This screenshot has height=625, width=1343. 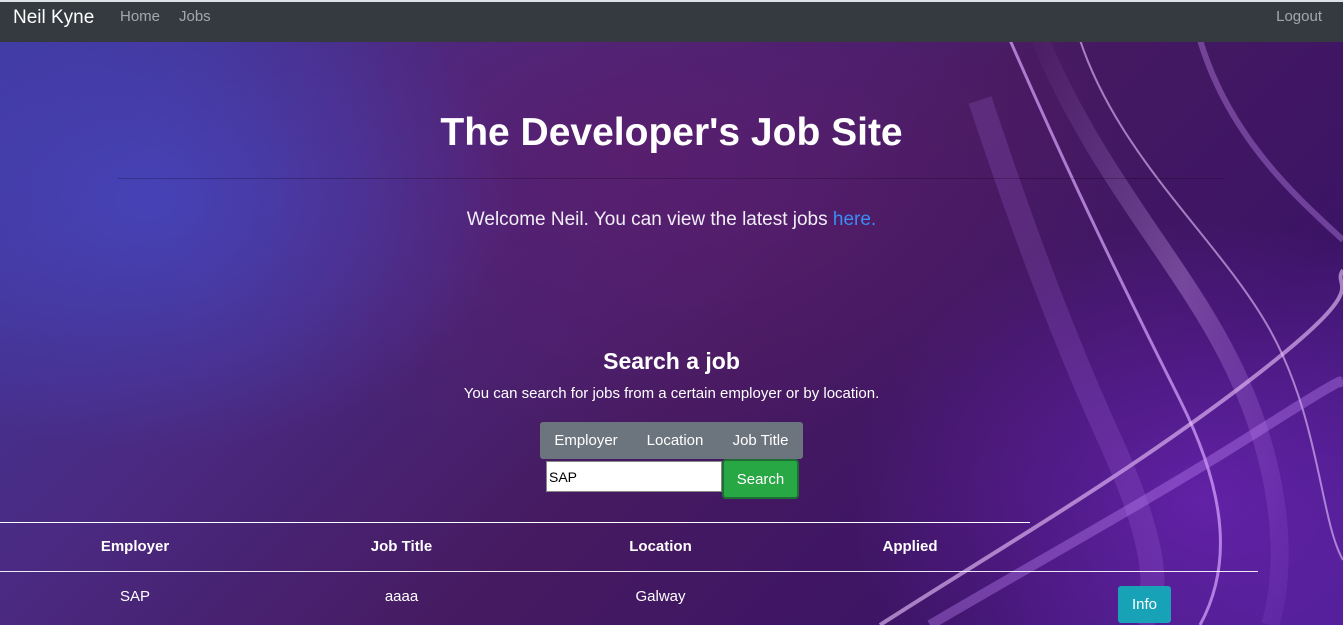 I want to click on cell-location: Galway, so click(x=660, y=596).